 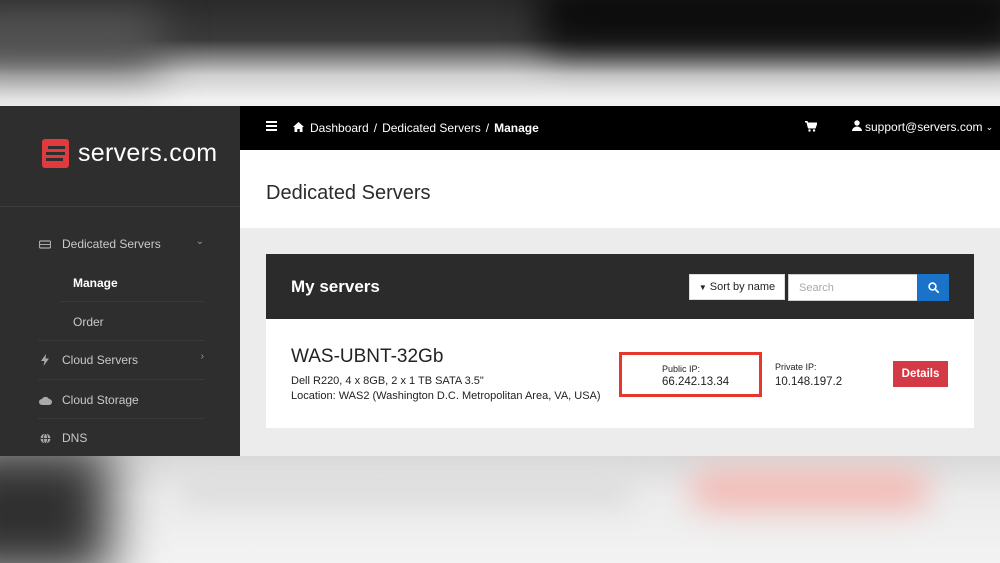 I want to click on sidebar-item-dedicated-servers: Dedicated Servers ⌄, so click(x=123, y=244).